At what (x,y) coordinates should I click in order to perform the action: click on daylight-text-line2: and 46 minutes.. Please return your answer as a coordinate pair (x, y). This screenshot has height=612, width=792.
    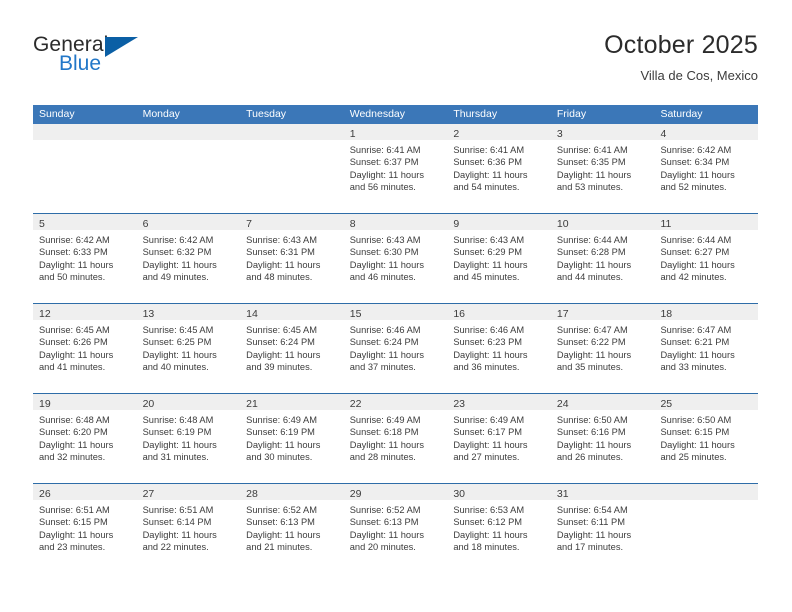
    Looking at the image, I should click on (382, 277).